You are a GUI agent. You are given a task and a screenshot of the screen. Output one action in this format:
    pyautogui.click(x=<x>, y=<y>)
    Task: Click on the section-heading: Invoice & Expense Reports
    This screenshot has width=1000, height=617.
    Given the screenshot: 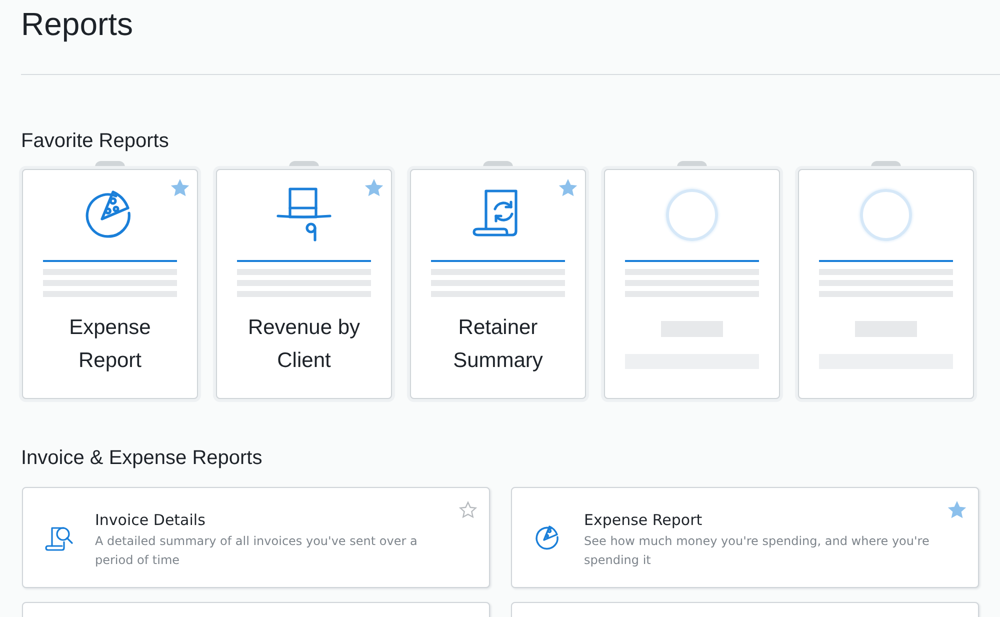 What is the action you would take?
    pyautogui.click(x=142, y=458)
    